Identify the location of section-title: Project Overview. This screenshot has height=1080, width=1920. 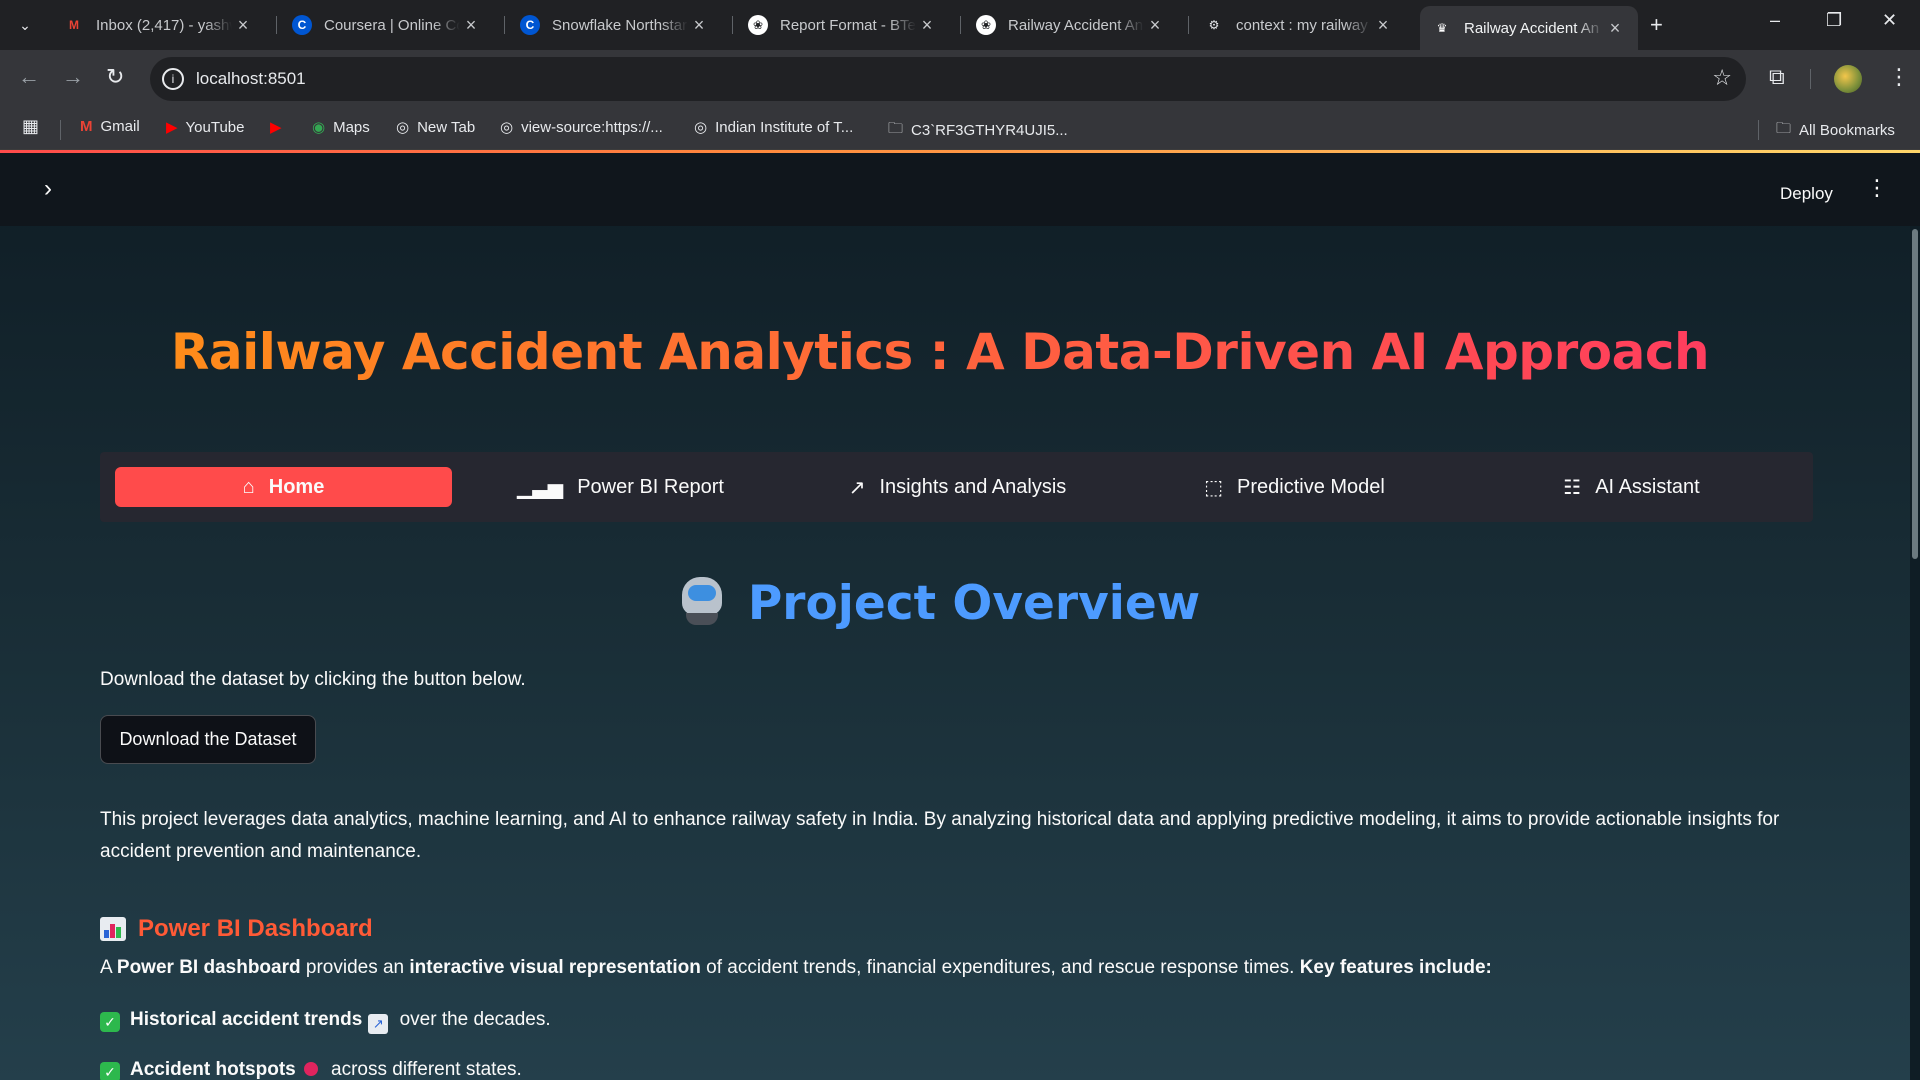
(940, 603).